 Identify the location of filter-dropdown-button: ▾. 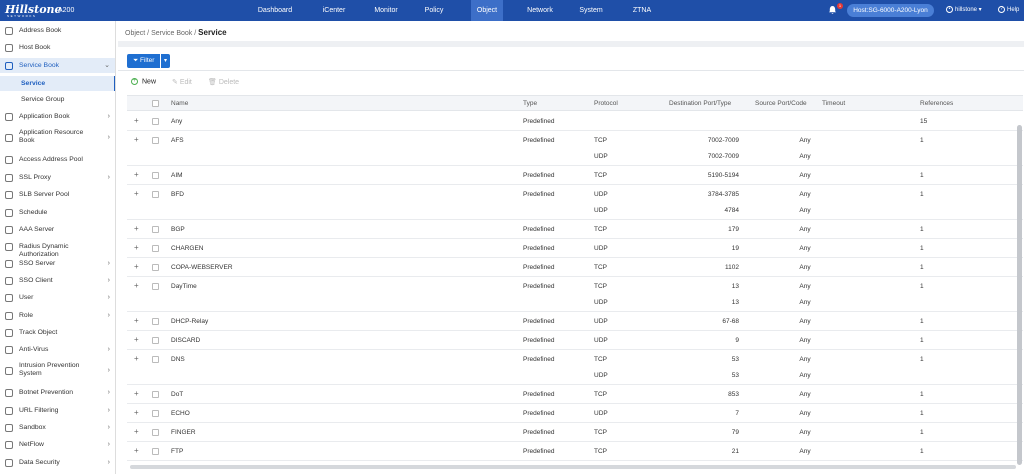
(165, 61).